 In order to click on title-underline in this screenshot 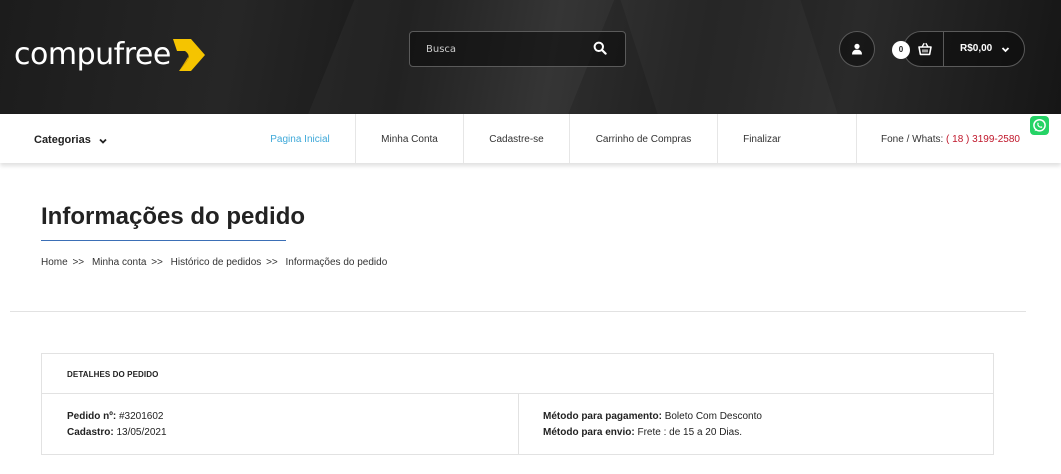, I will do `click(163, 240)`.